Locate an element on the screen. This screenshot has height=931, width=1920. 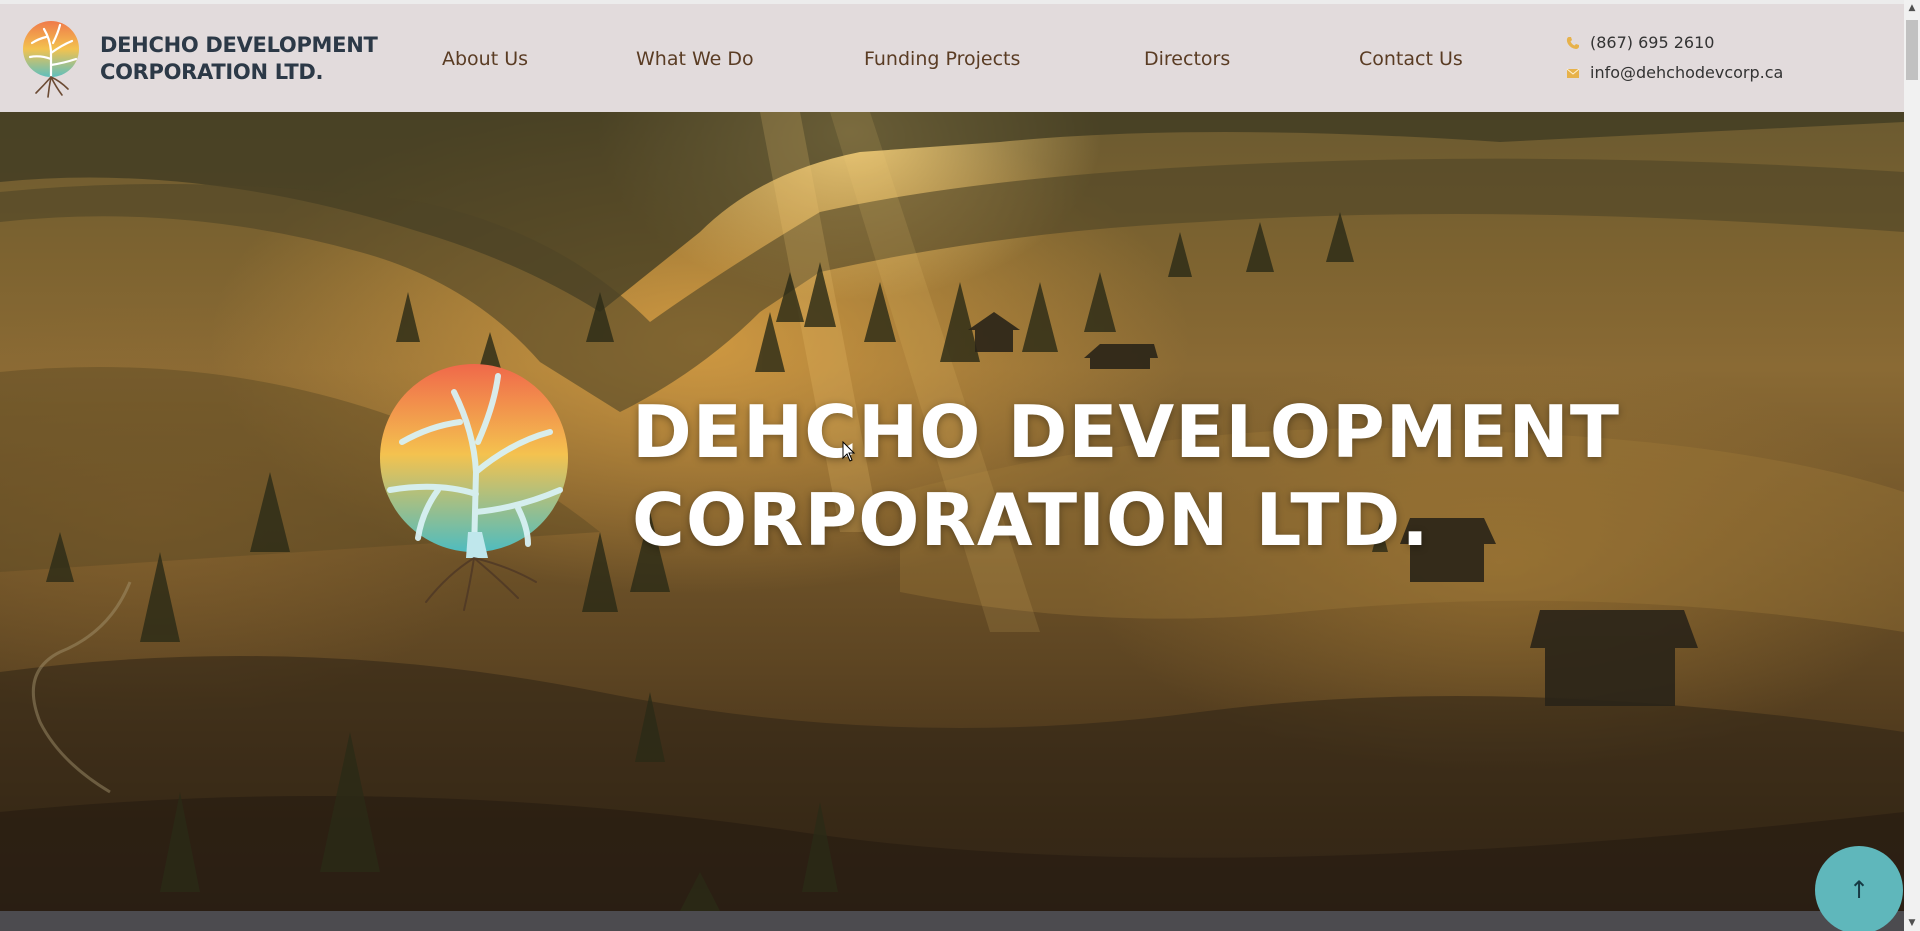
back-to-top-button: ↑ is located at coordinates (1859, 888).